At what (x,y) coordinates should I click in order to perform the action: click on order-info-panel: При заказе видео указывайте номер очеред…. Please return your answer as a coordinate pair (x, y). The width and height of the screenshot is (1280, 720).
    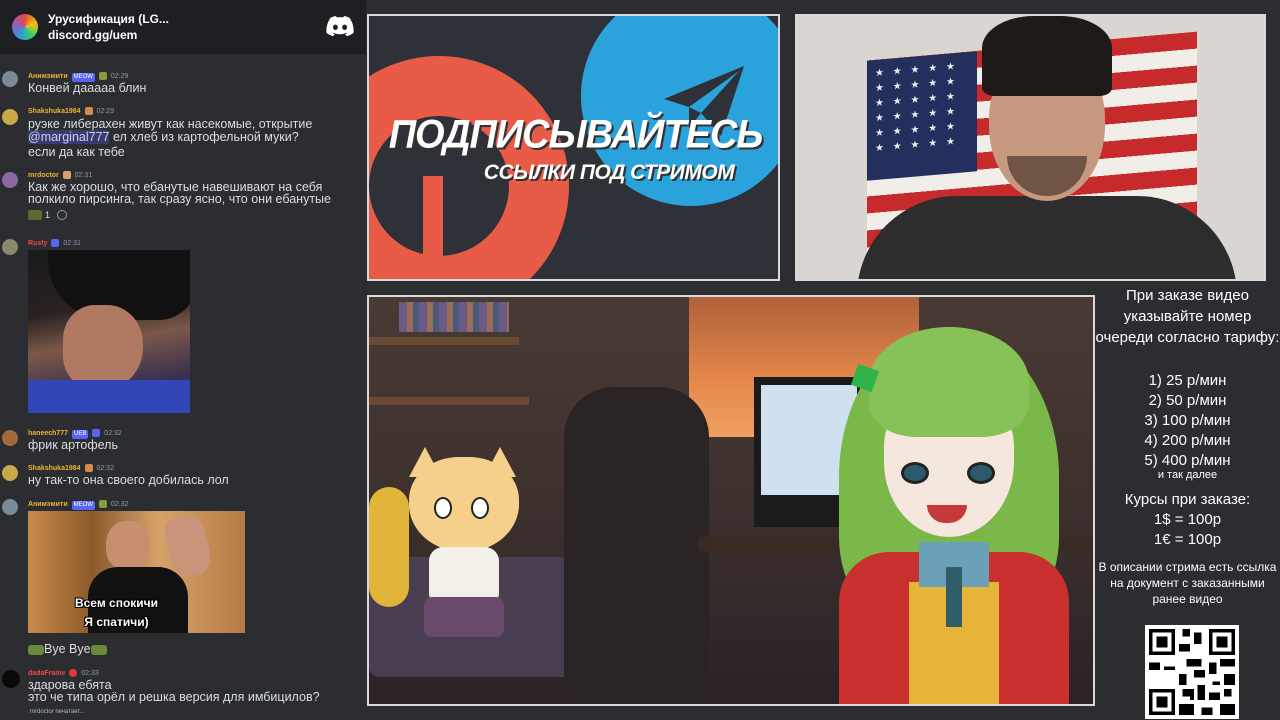
    Looking at the image, I should click on (1187, 500).